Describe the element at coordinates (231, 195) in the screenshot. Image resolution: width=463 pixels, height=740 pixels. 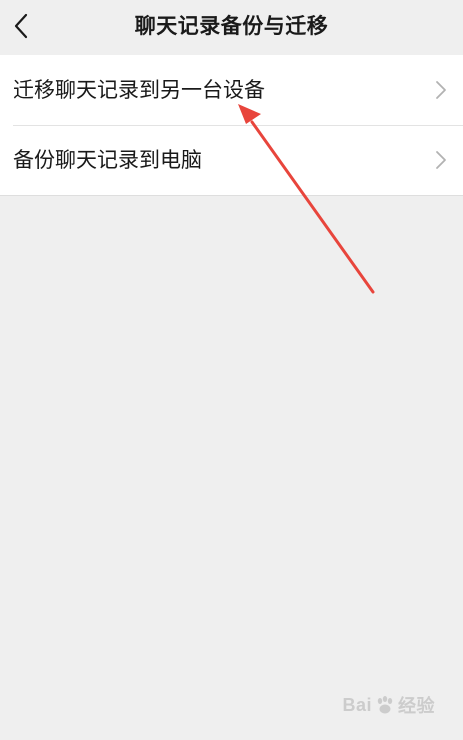
I see `list-divider` at that location.